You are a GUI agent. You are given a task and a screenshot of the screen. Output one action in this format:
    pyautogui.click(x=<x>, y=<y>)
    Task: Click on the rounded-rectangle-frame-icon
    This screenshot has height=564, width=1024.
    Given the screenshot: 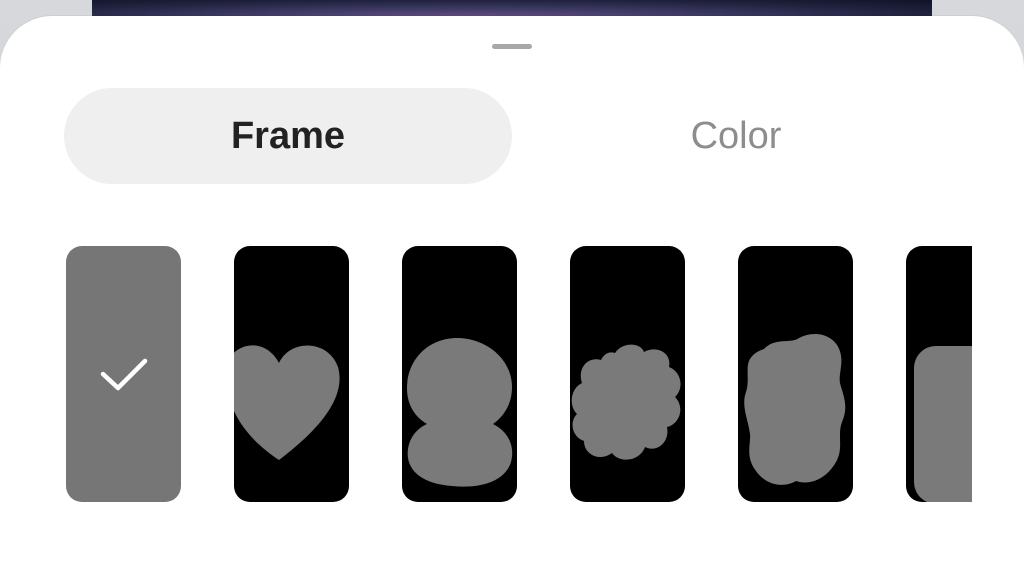 What is the action you would take?
    pyautogui.click(x=943, y=424)
    